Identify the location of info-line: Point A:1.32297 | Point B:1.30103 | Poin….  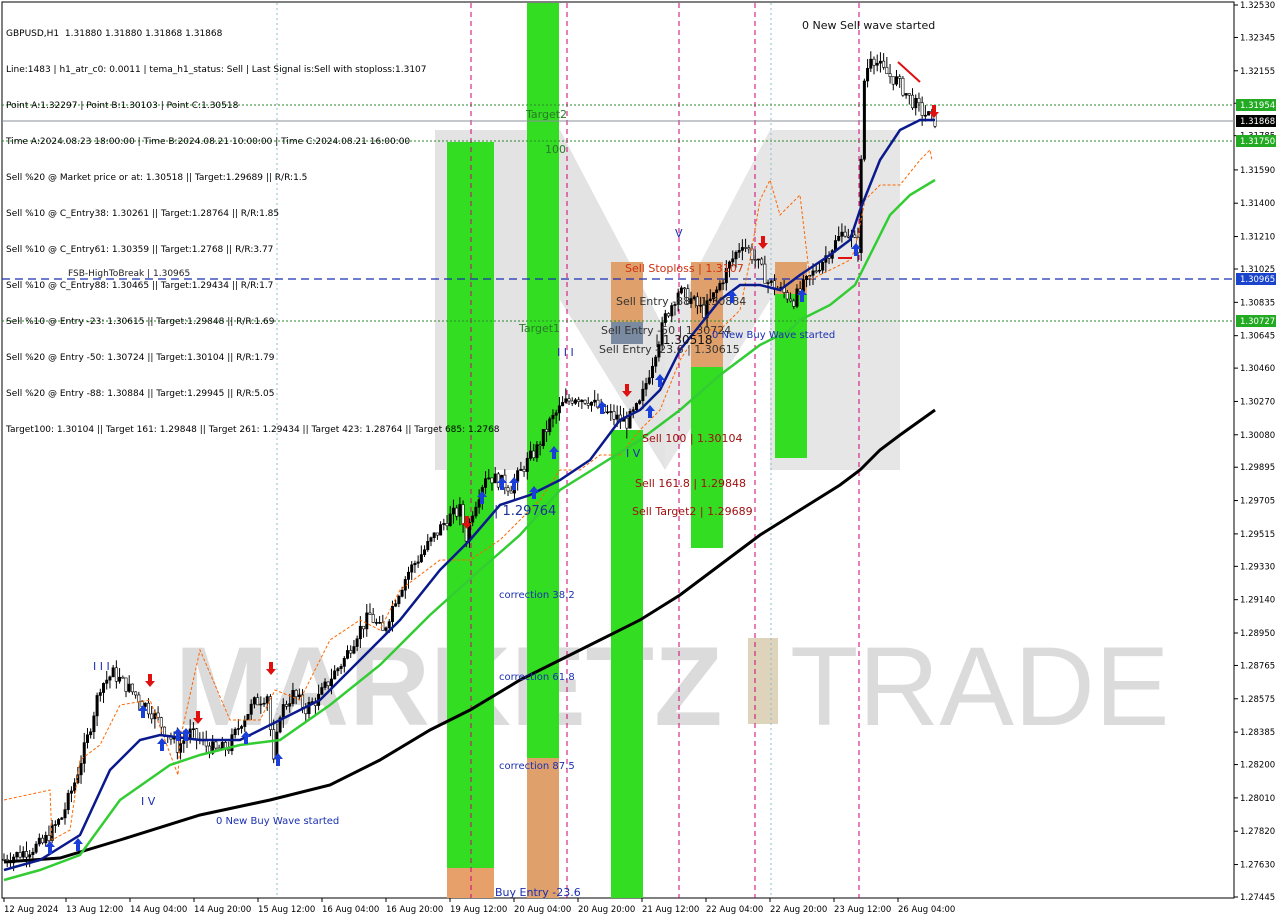
(122, 106).